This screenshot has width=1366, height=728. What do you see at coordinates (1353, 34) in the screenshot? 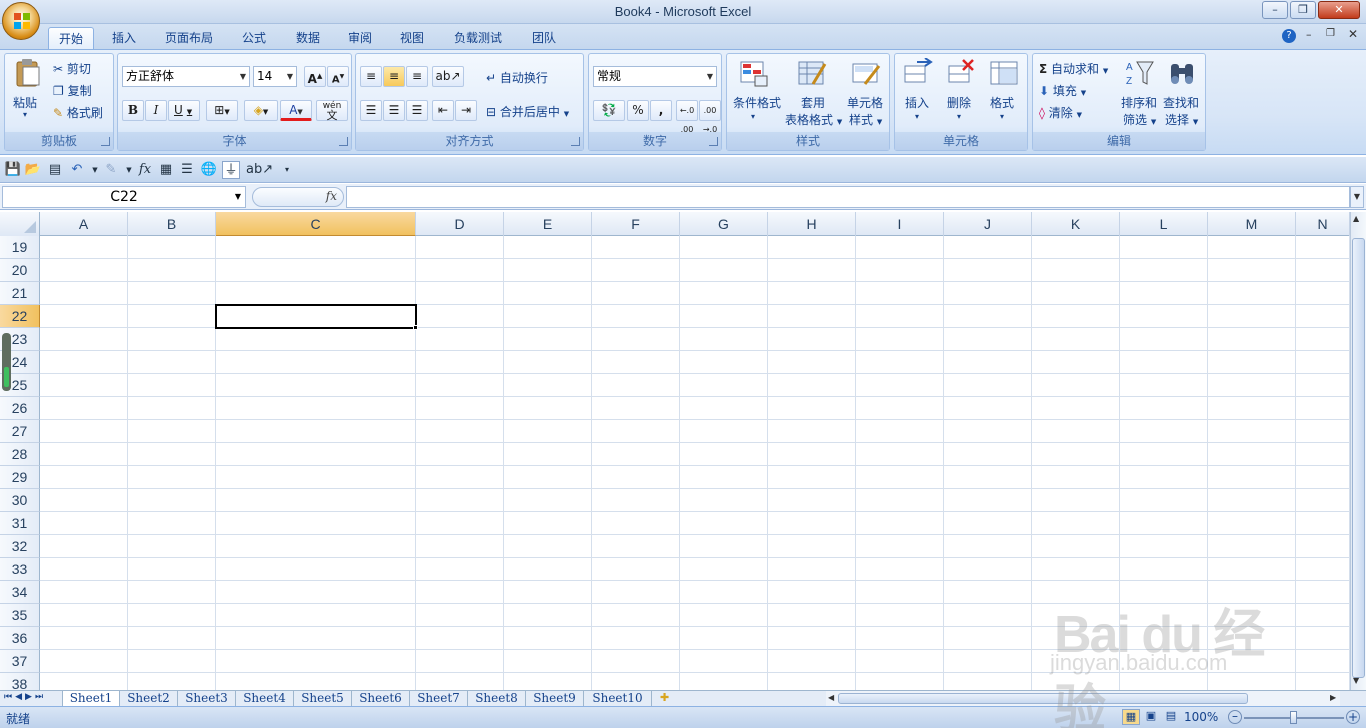
I see `ribbon-close-icon: ✕` at bounding box center [1353, 34].